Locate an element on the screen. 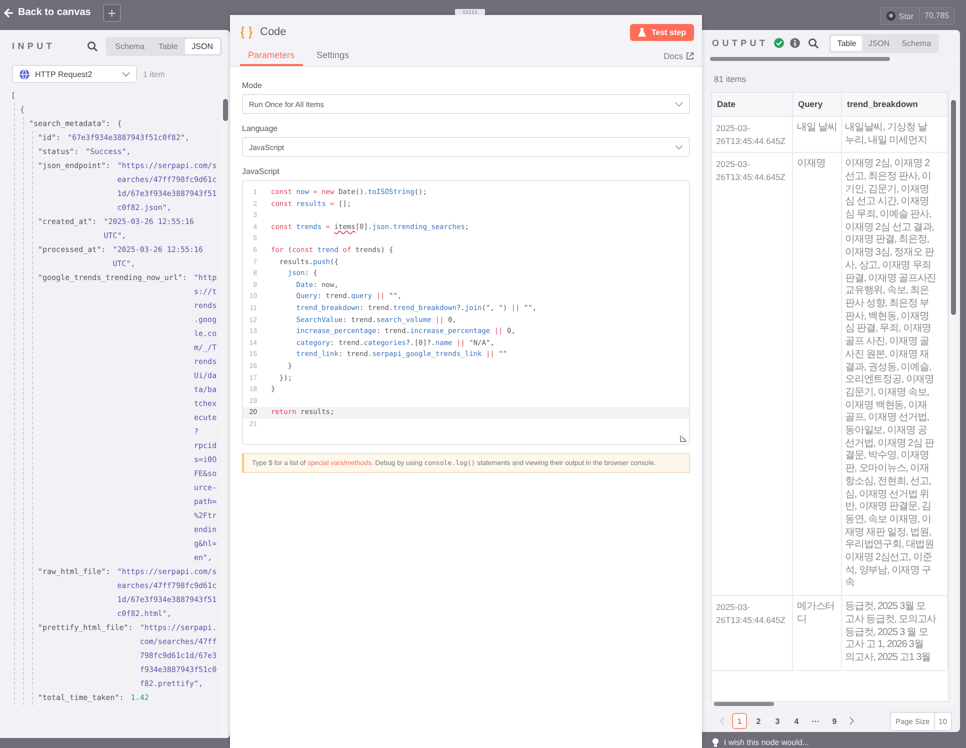  back-link: Back to canvas is located at coordinates (47, 12).